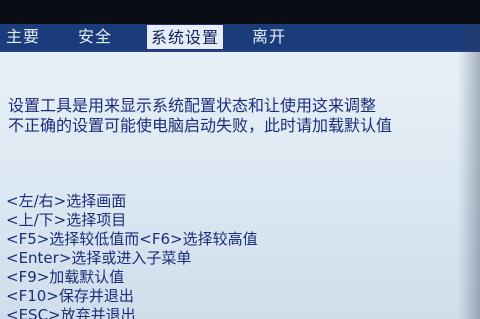  I want to click on key-help-select-screen: <左/右>选择画面, so click(66, 201).